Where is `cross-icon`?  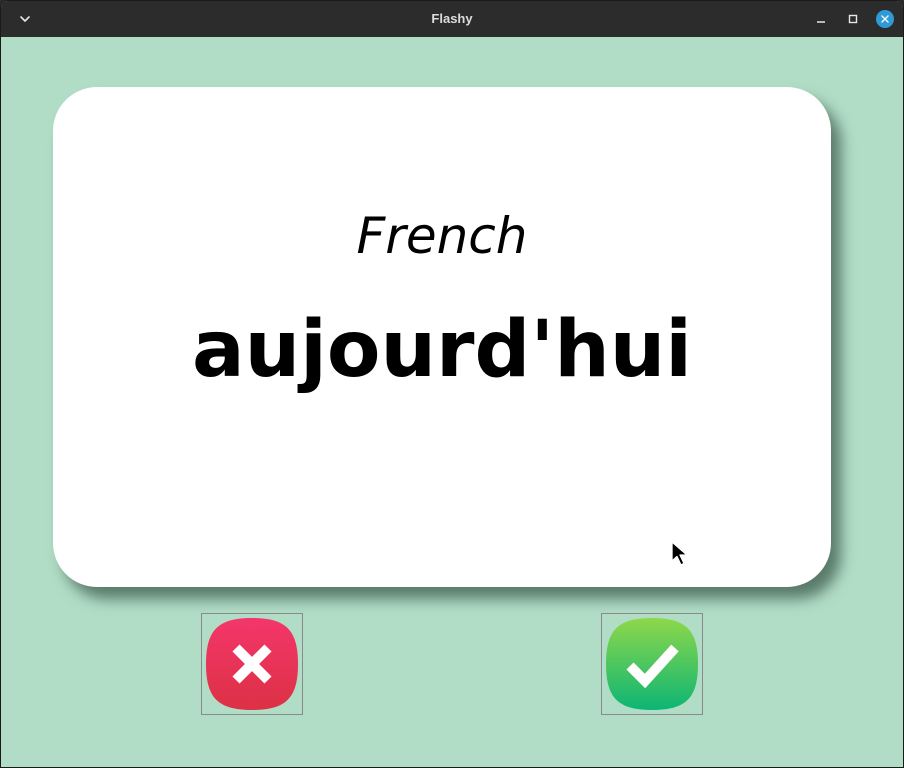 cross-icon is located at coordinates (252, 664).